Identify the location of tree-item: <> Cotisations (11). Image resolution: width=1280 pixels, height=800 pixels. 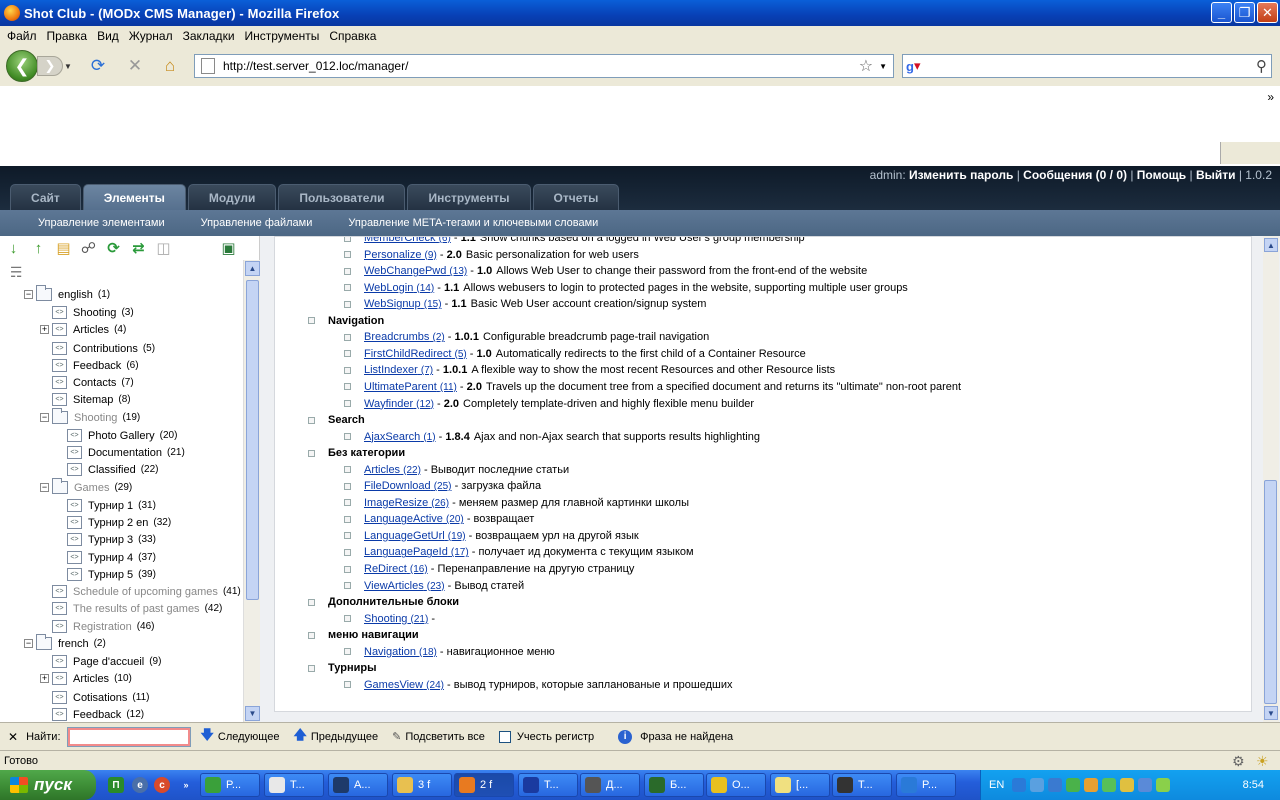
(94, 697).